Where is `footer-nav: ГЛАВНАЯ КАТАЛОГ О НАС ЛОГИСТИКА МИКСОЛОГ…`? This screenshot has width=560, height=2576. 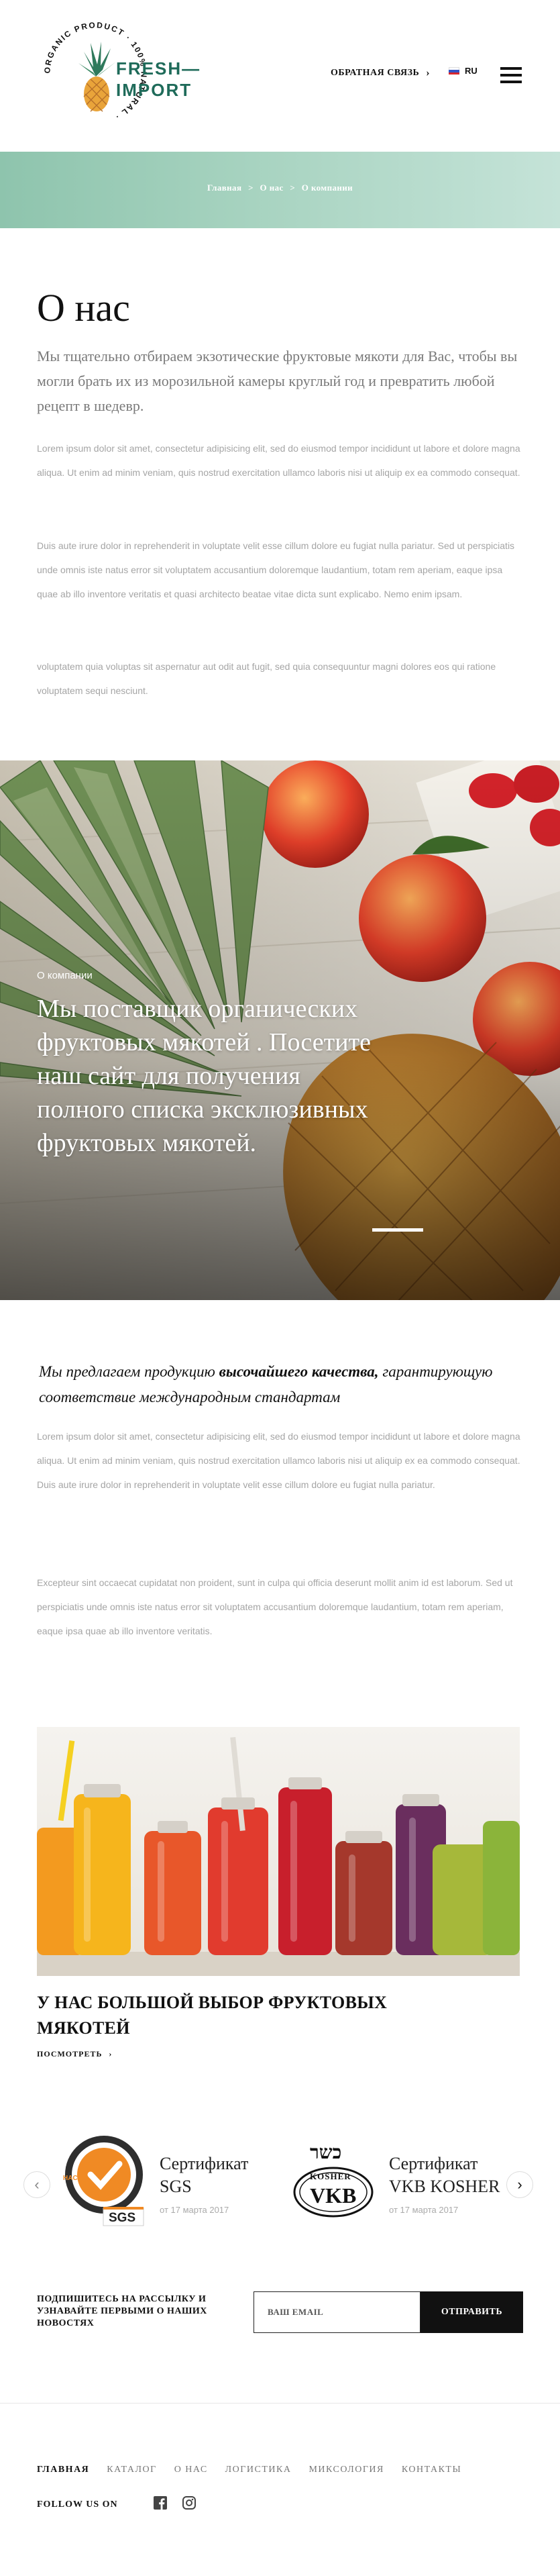
footer-nav: ГЛАВНАЯ КАТАЛОГ О НАС ЛОГИСТИКА МИКСОЛОГ… is located at coordinates (249, 2470).